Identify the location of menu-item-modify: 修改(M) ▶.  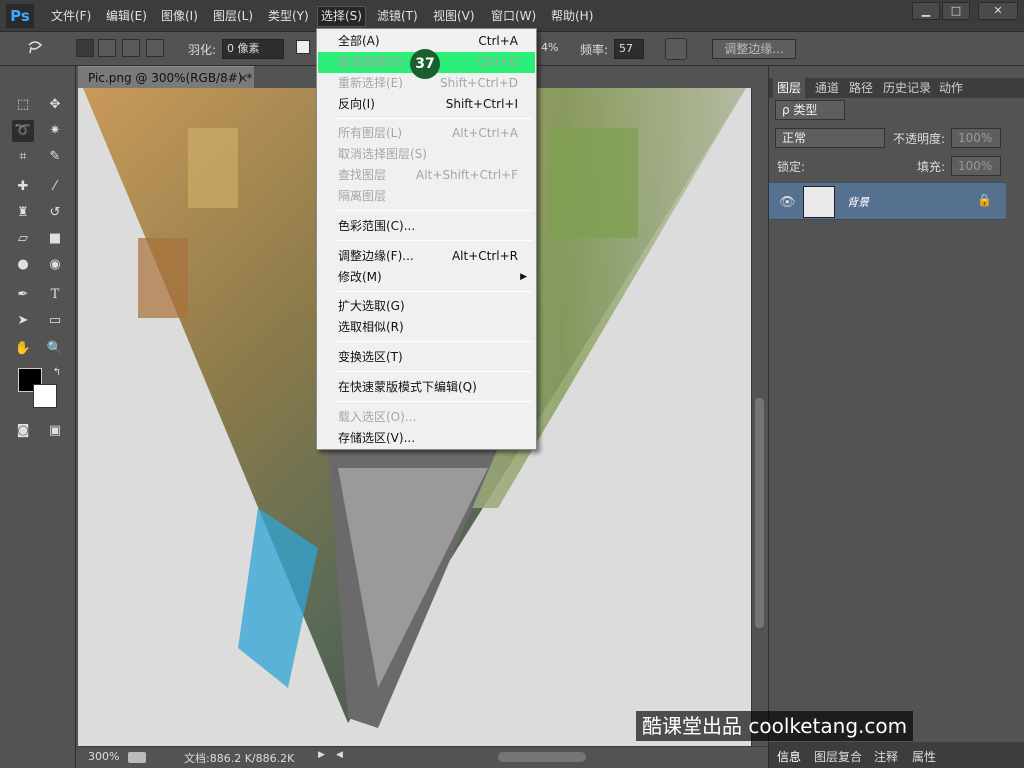
(426, 277).